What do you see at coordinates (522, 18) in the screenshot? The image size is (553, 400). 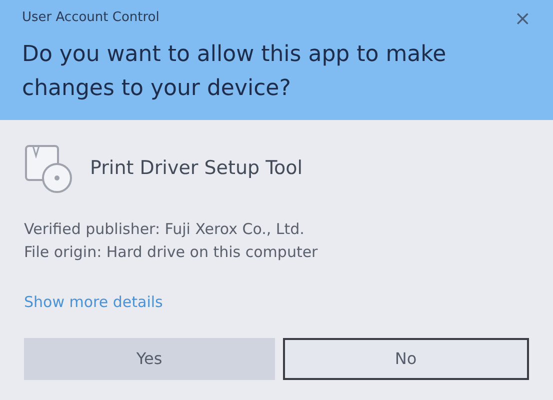 I see `close-button: ×` at bounding box center [522, 18].